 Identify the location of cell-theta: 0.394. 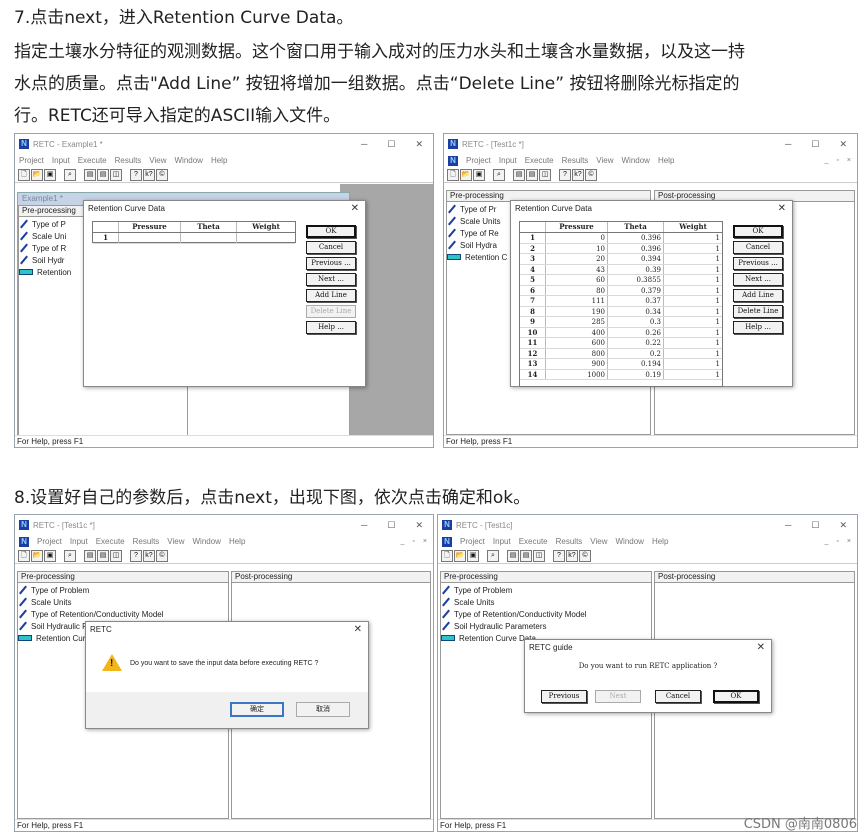
(636, 259).